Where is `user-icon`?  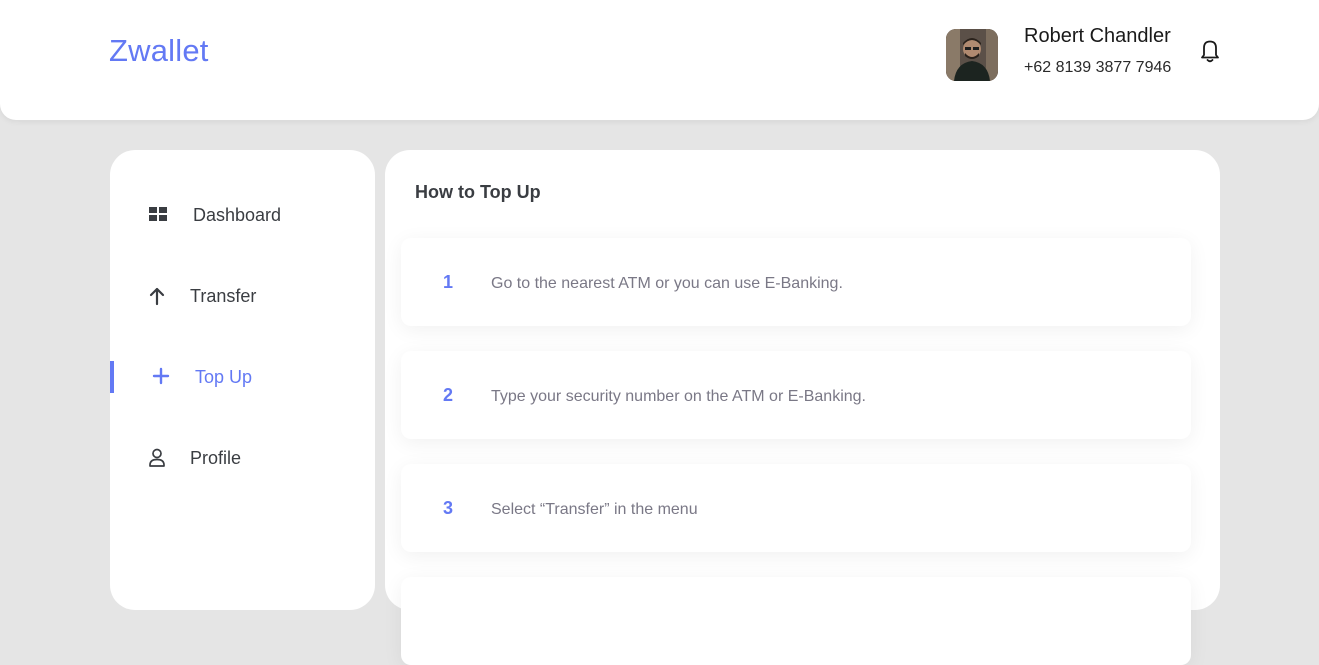
user-icon is located at coordinates (158, 458).